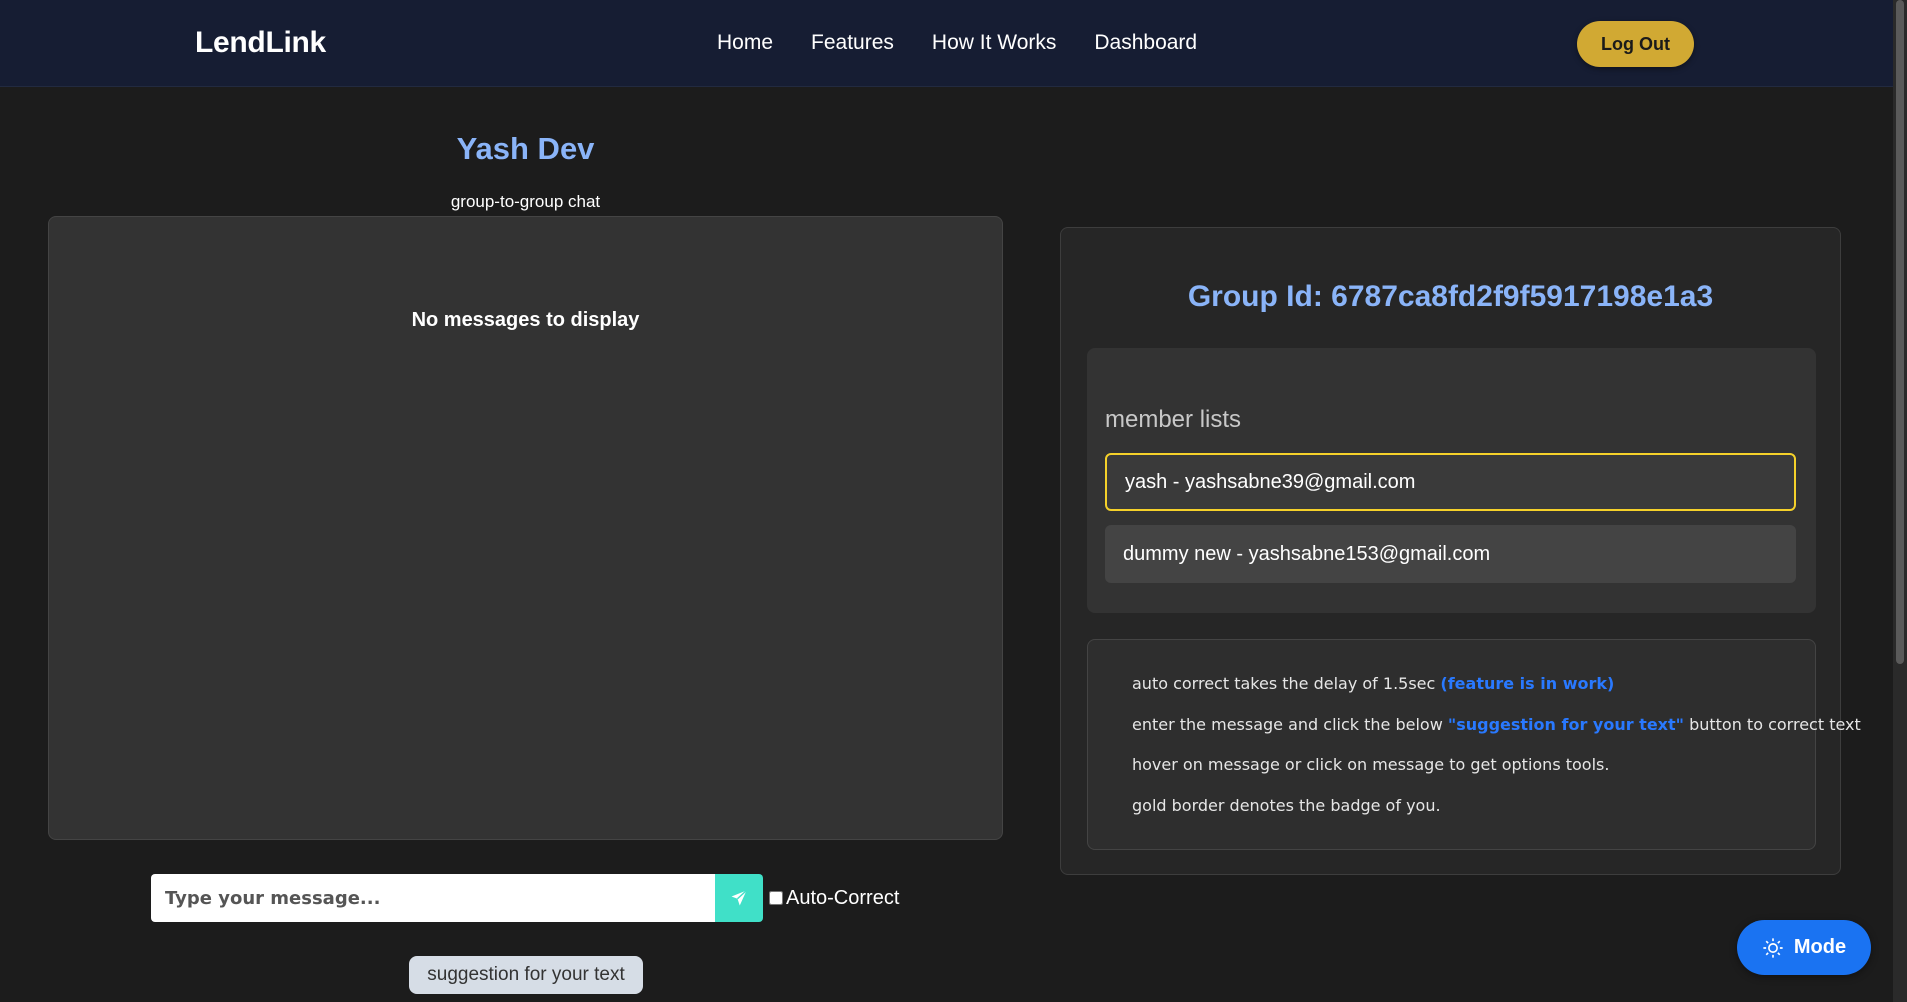  Describe the element at coordinates (525, 320) in the screenshot. I see `empty-messages-text: No messages to display` at that location.